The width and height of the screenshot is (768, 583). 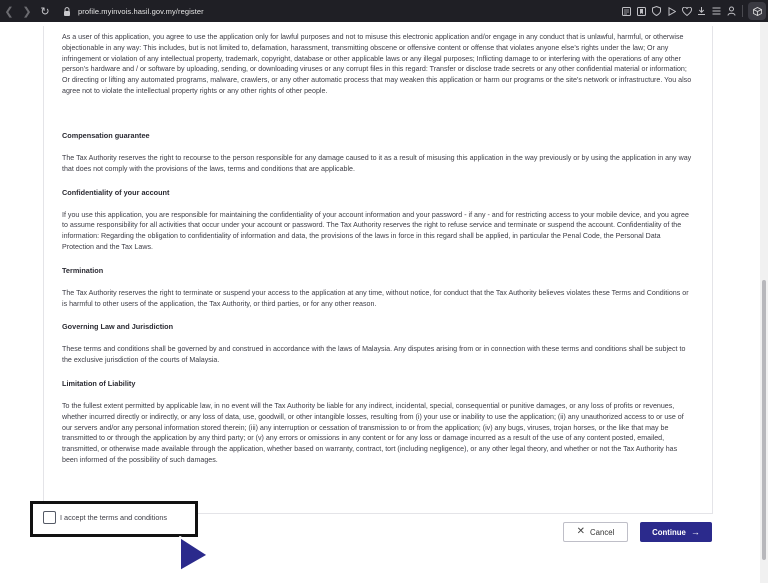 What do you see at coordinates (656, 11) in the screenshot?
I see `shield-icon` at bounding box center [656, 11].